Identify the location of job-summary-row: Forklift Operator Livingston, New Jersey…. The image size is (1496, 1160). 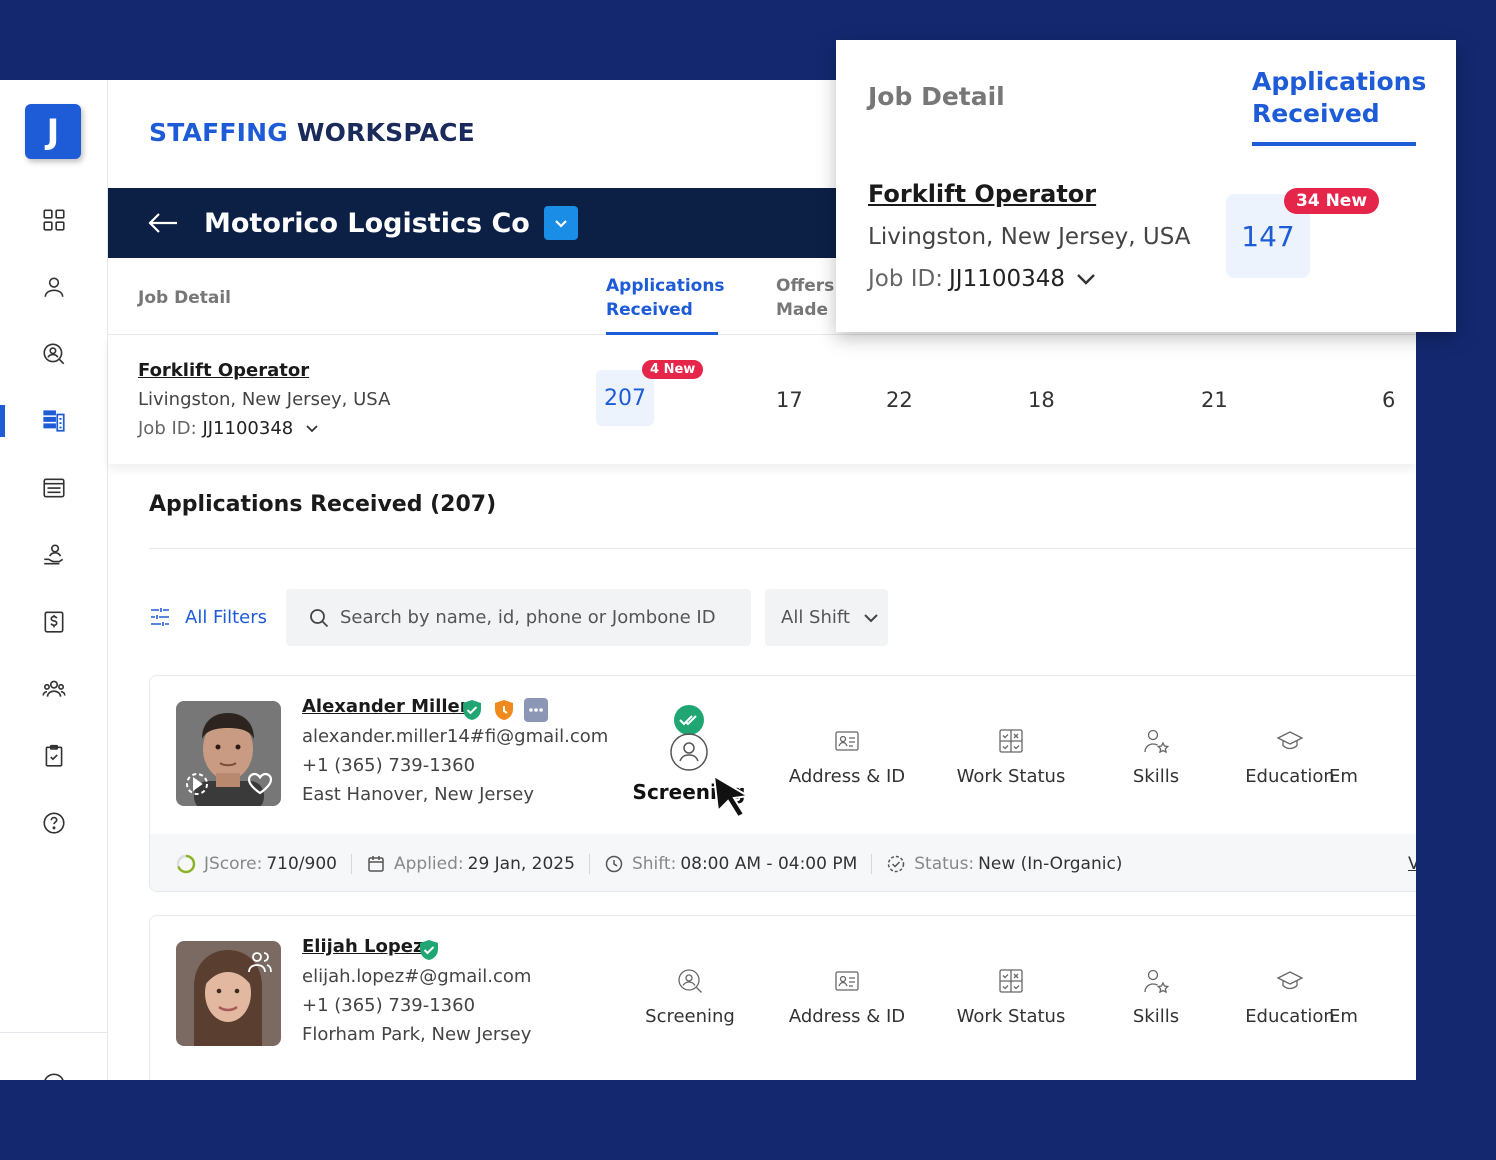
(762, 400).